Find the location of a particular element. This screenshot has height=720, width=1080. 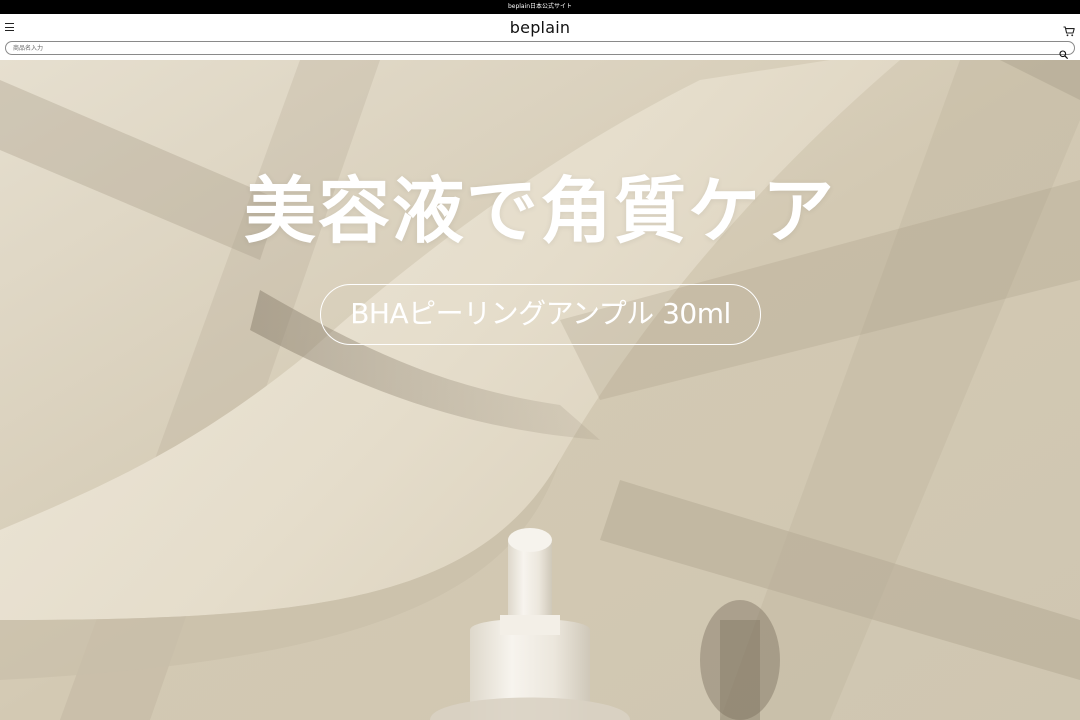

search-input is located at coordinates (533, 48).